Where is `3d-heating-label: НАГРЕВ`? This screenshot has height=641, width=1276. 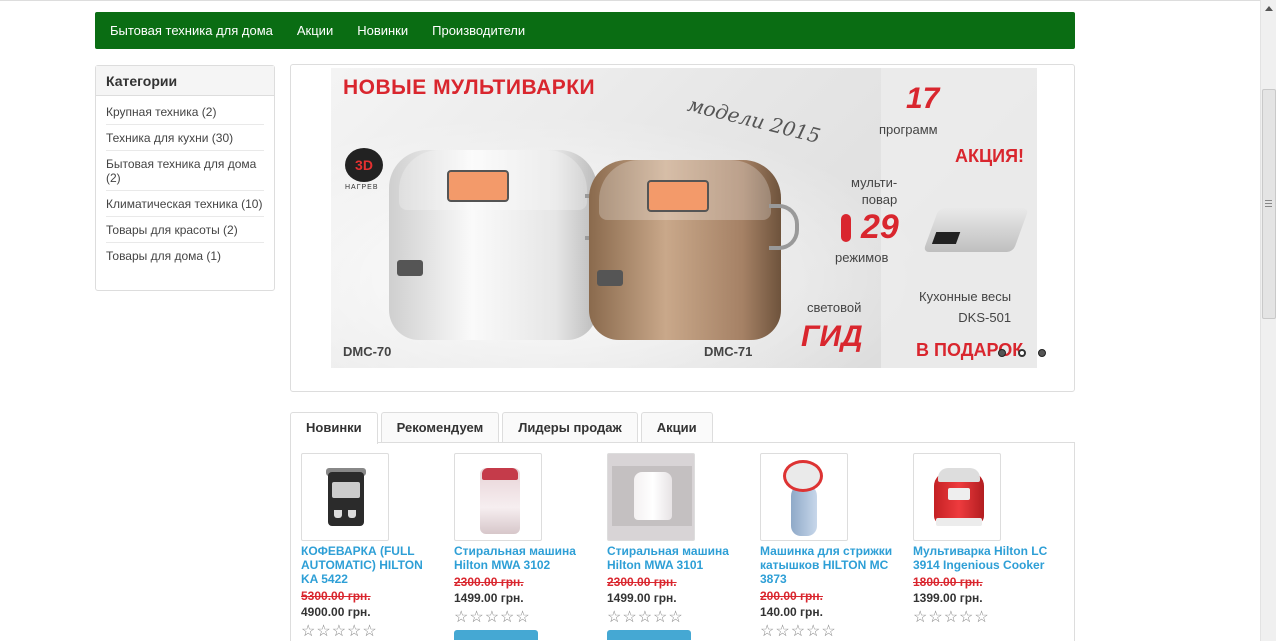 3d-heating-label: НАГРЕВ is located at coordinates (362, 187).